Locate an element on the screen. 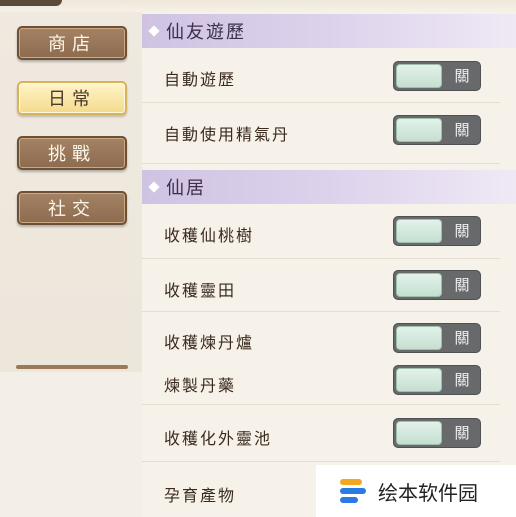 The image size is (516, 517). toggle-refine-pill: 關 is located at coordinates (437, 380).